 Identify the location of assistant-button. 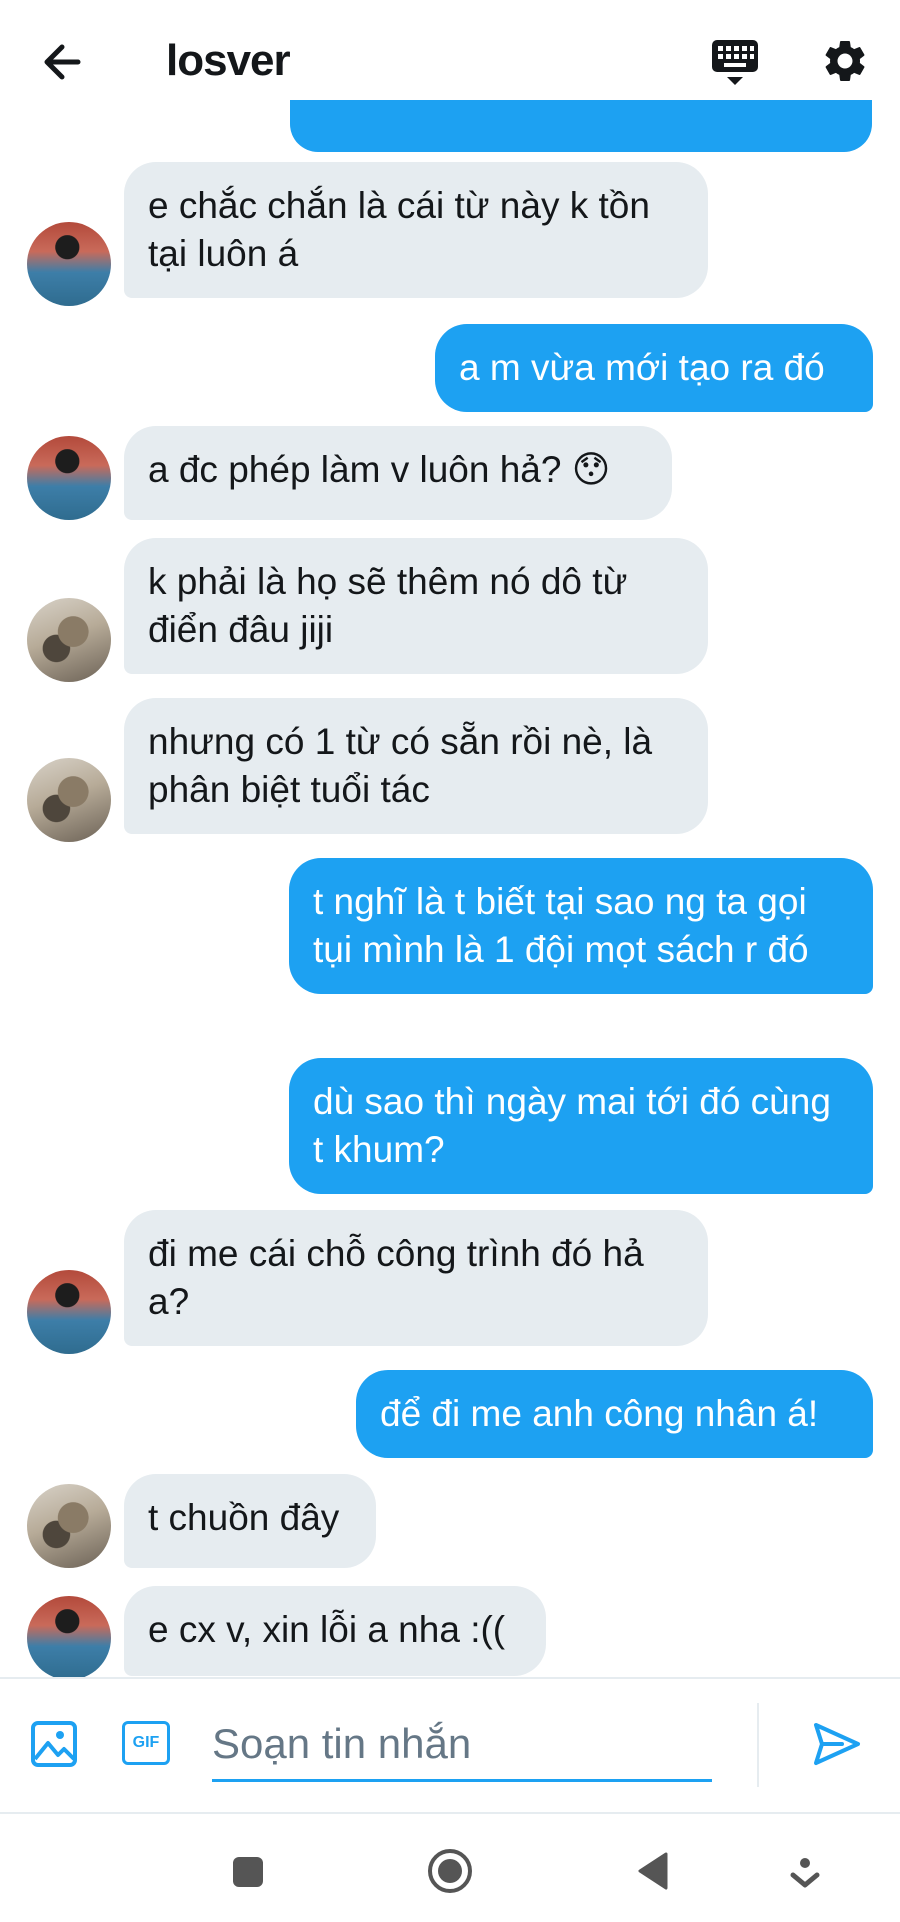
(805, 1871).